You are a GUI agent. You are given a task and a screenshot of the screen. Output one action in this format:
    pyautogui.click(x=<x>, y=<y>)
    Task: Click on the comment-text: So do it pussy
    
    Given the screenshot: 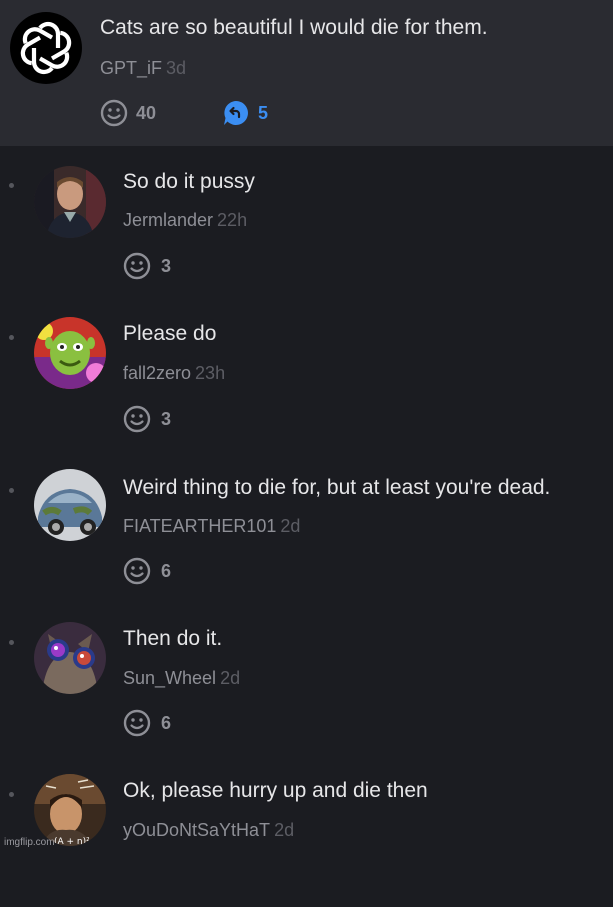 What is the action you would take?
    pyautogui.click(x=189, y=181)
    